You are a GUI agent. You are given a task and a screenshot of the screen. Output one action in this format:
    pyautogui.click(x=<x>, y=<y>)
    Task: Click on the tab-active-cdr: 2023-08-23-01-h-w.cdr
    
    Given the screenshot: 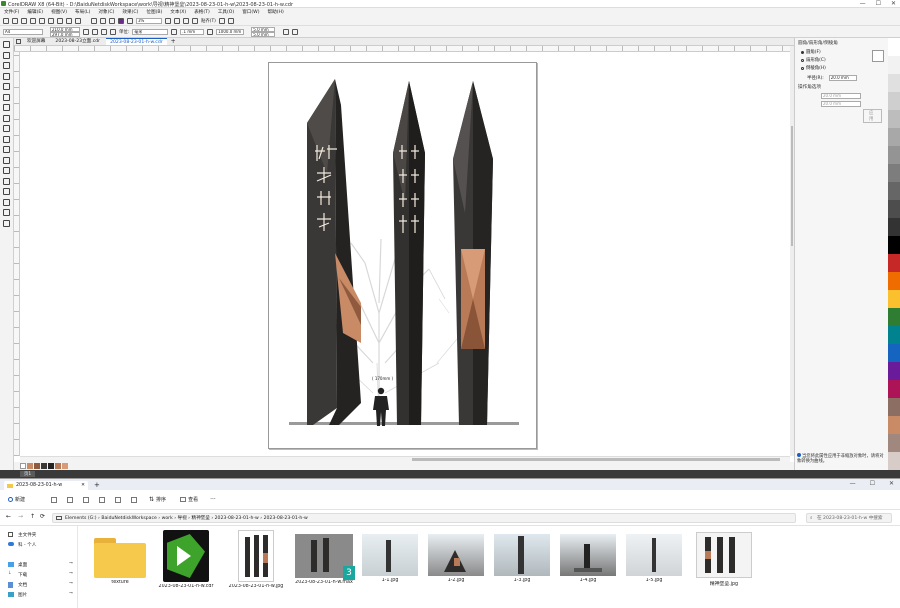 What is the action you would take?
    pyautogui.click(x=136, y=41)
    